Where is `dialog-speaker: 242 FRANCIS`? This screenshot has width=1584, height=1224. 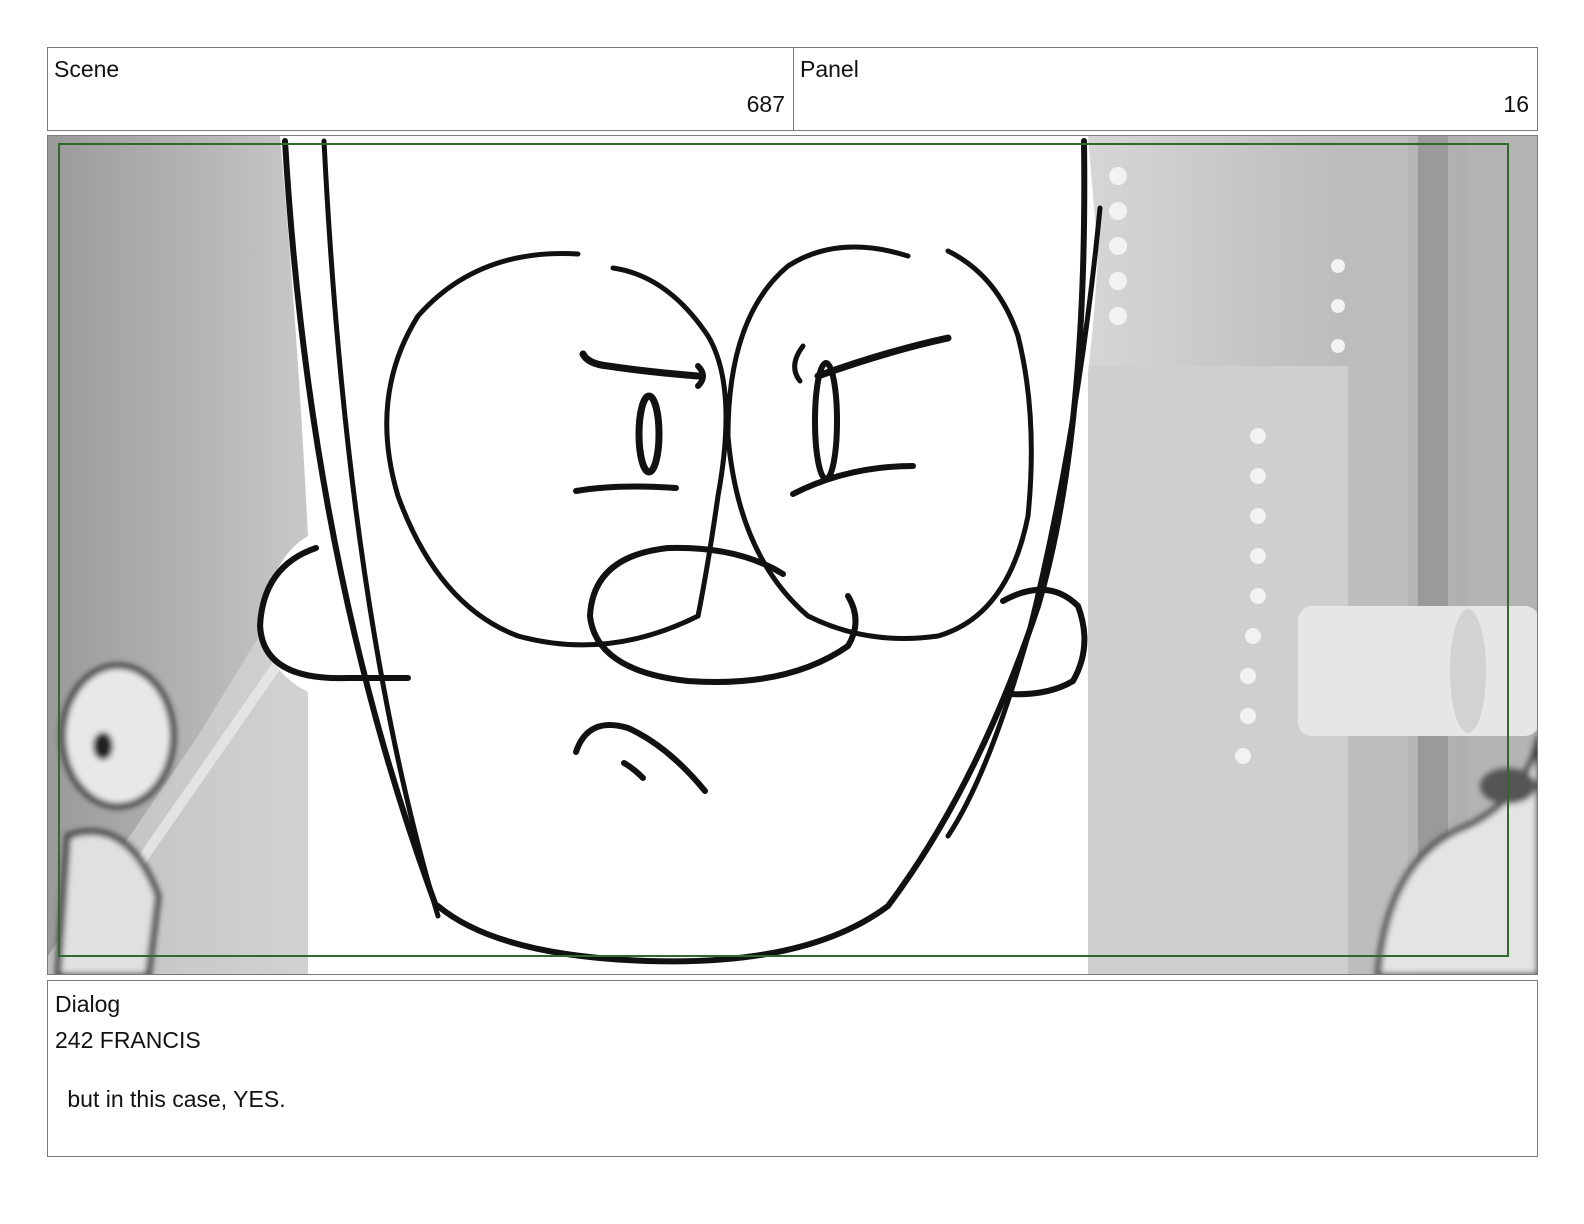
dialog-speaker: 242 FRANCIS is located at coordinates (128, 1040).